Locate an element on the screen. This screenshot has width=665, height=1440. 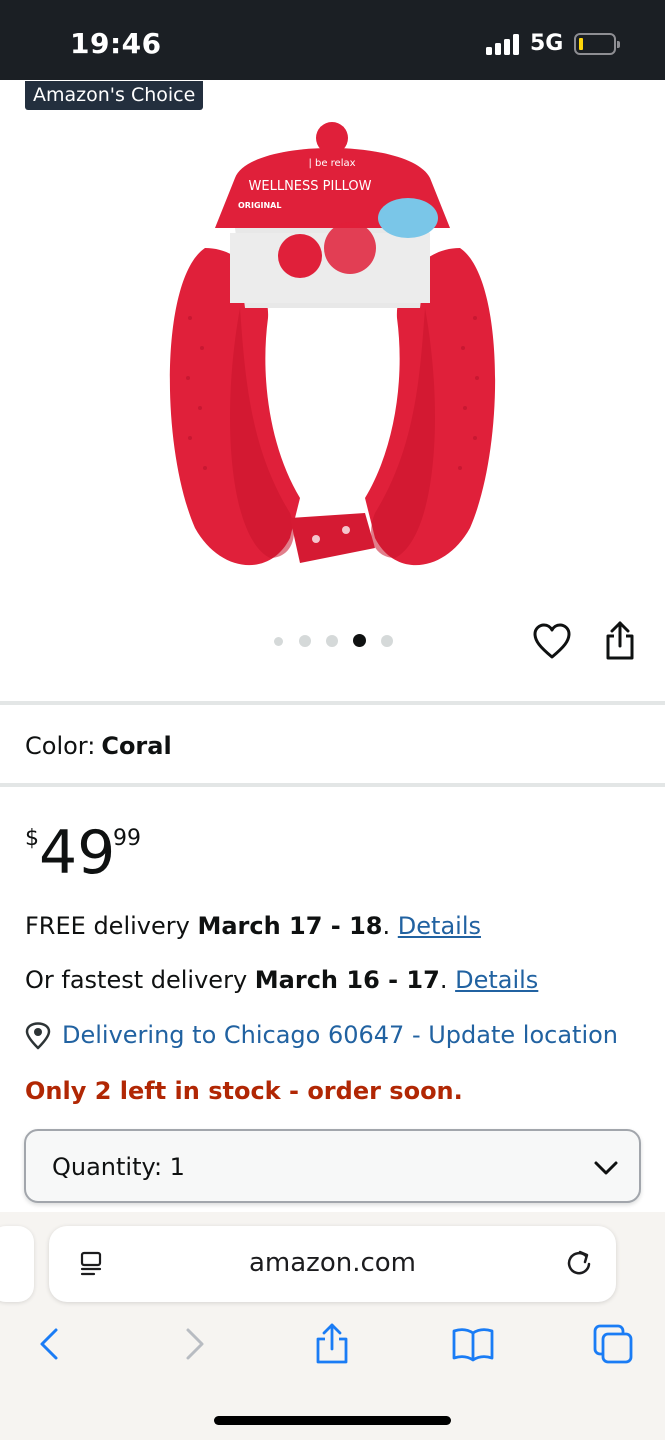
url-text: amazon.com is located at coordinates (332, 1263).